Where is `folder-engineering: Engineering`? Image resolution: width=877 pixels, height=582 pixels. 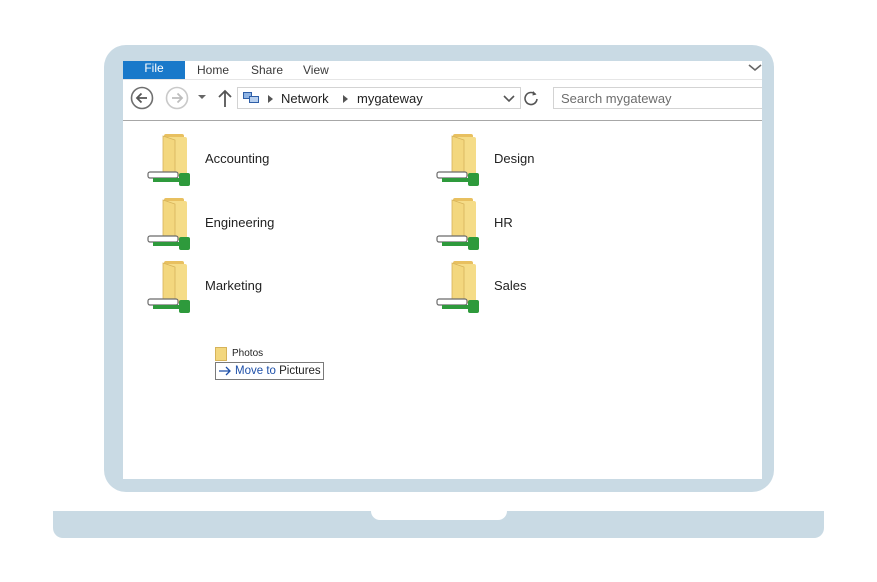 folder-engineering: Engineering is located at coordinates (265, 224).